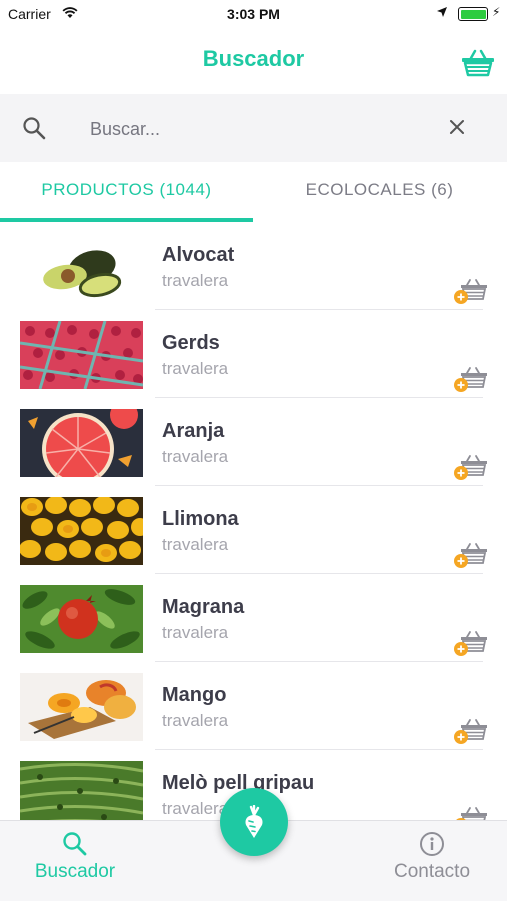 The height and width of the screenshot is (901, 507). What do you see at coordinates (81, 619) in the screenshot?
I see `product-image-pomegranate` at bounding box center [81, 619].